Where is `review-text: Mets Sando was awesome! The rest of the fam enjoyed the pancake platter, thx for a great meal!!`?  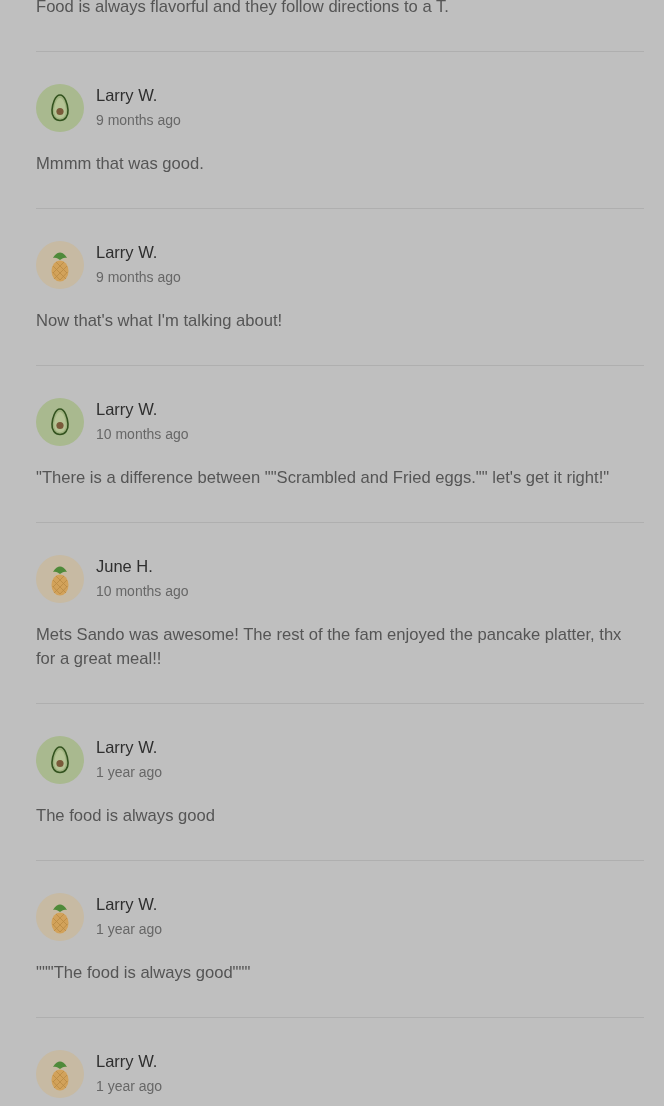
review-text: Mets Sando was awesome! The rest of the fam enjoyed the pancake platter, thx for a great meal!! is located at coordinates (329, 647).